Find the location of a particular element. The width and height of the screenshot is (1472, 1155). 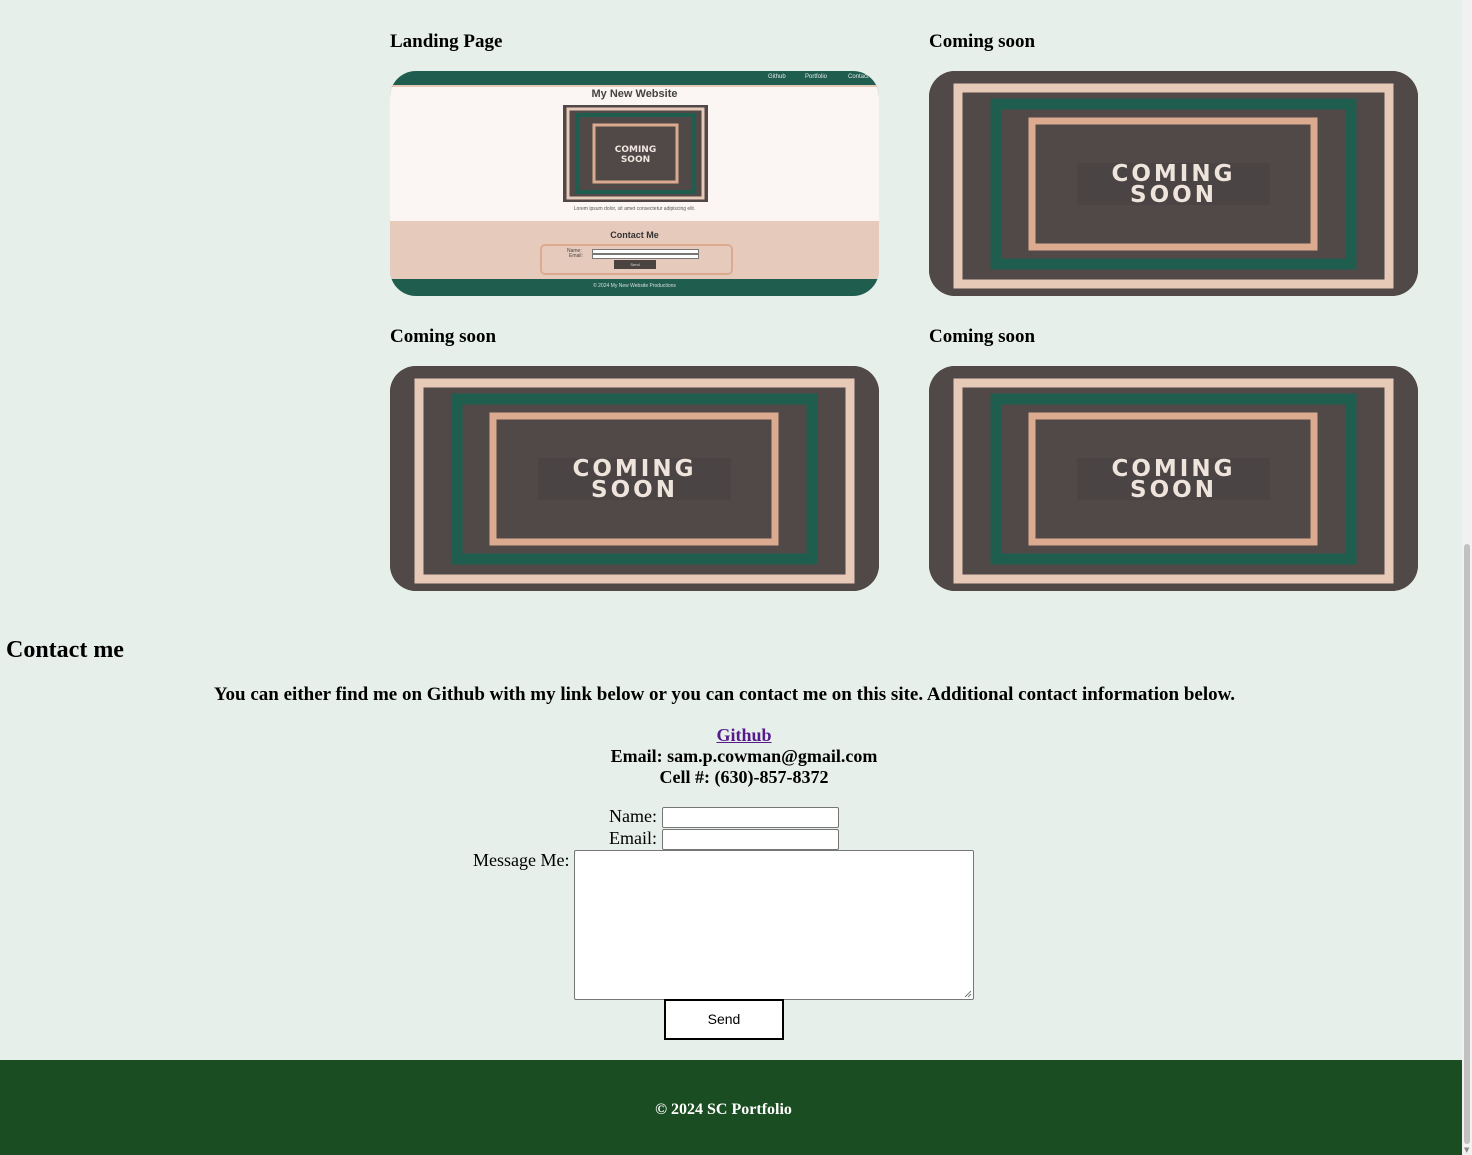

scrollbar-thumb is located at coordinates (1467, 844).